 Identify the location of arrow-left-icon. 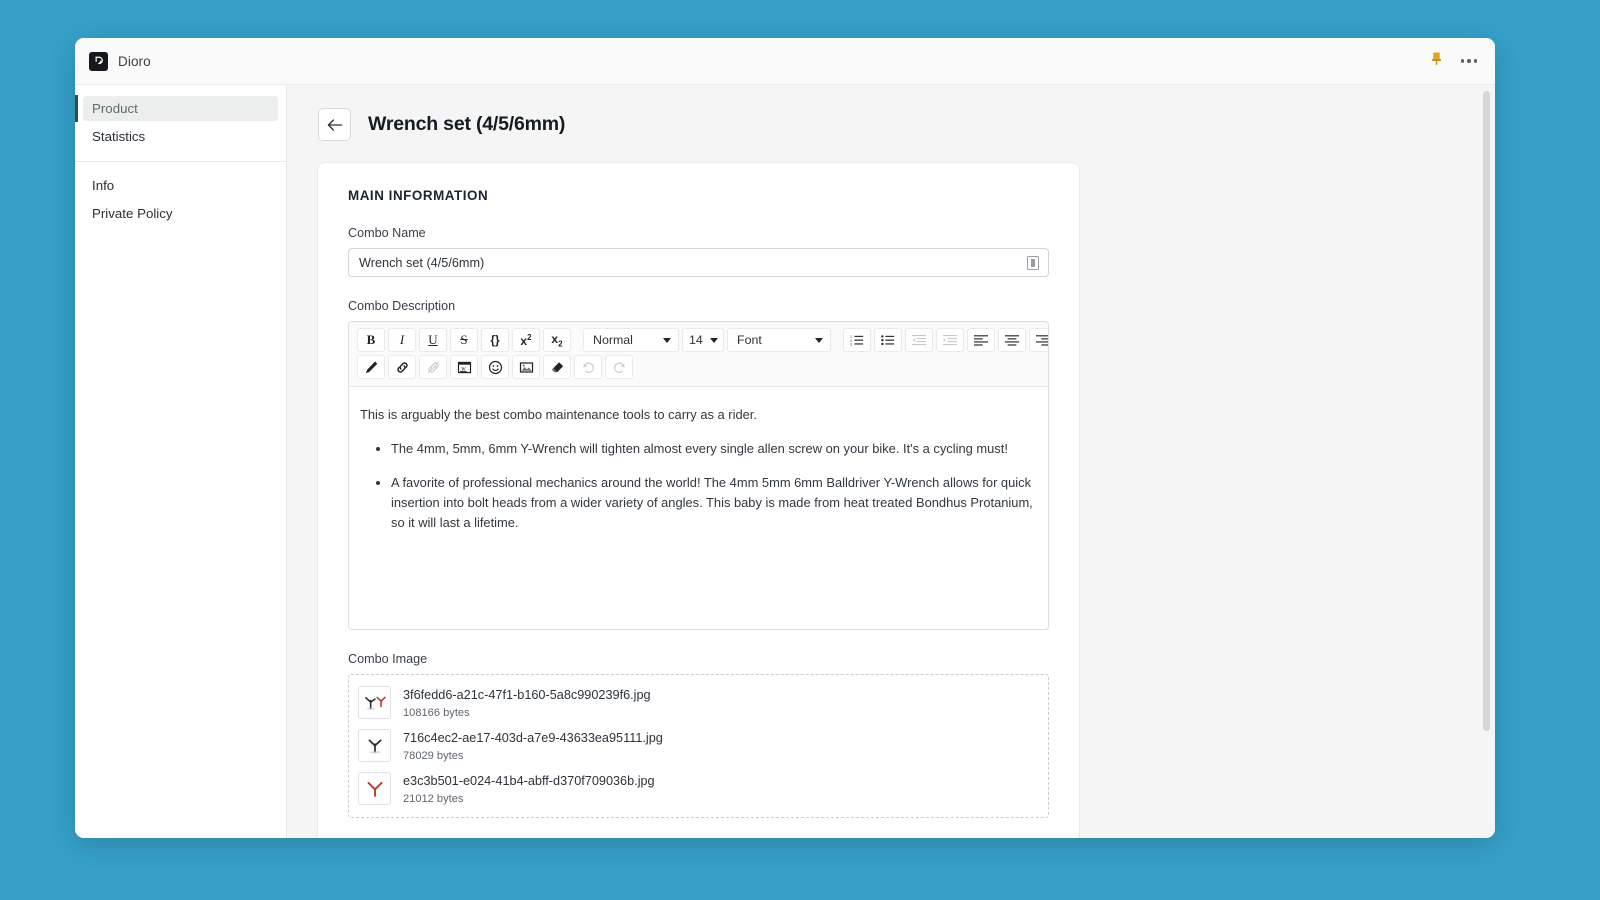
(334, 124).